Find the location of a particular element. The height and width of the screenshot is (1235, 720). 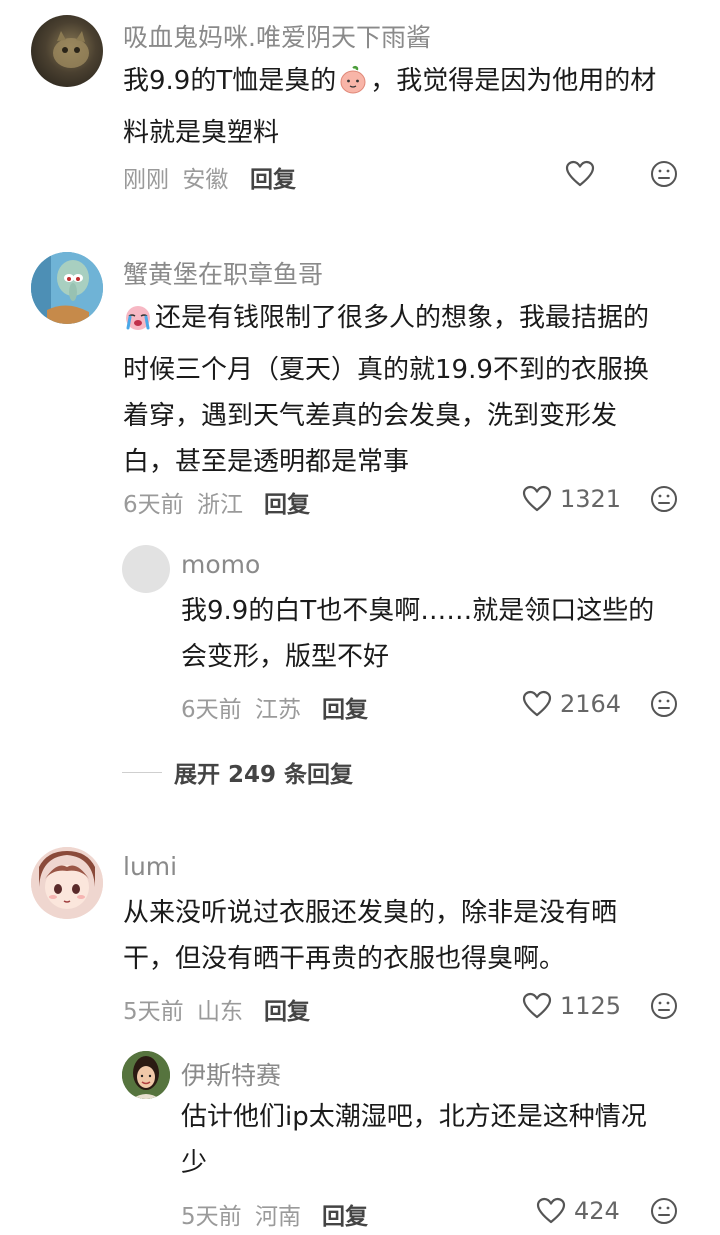

expand-label: 展开 249 条回复 is located at coordinates (264, 775).